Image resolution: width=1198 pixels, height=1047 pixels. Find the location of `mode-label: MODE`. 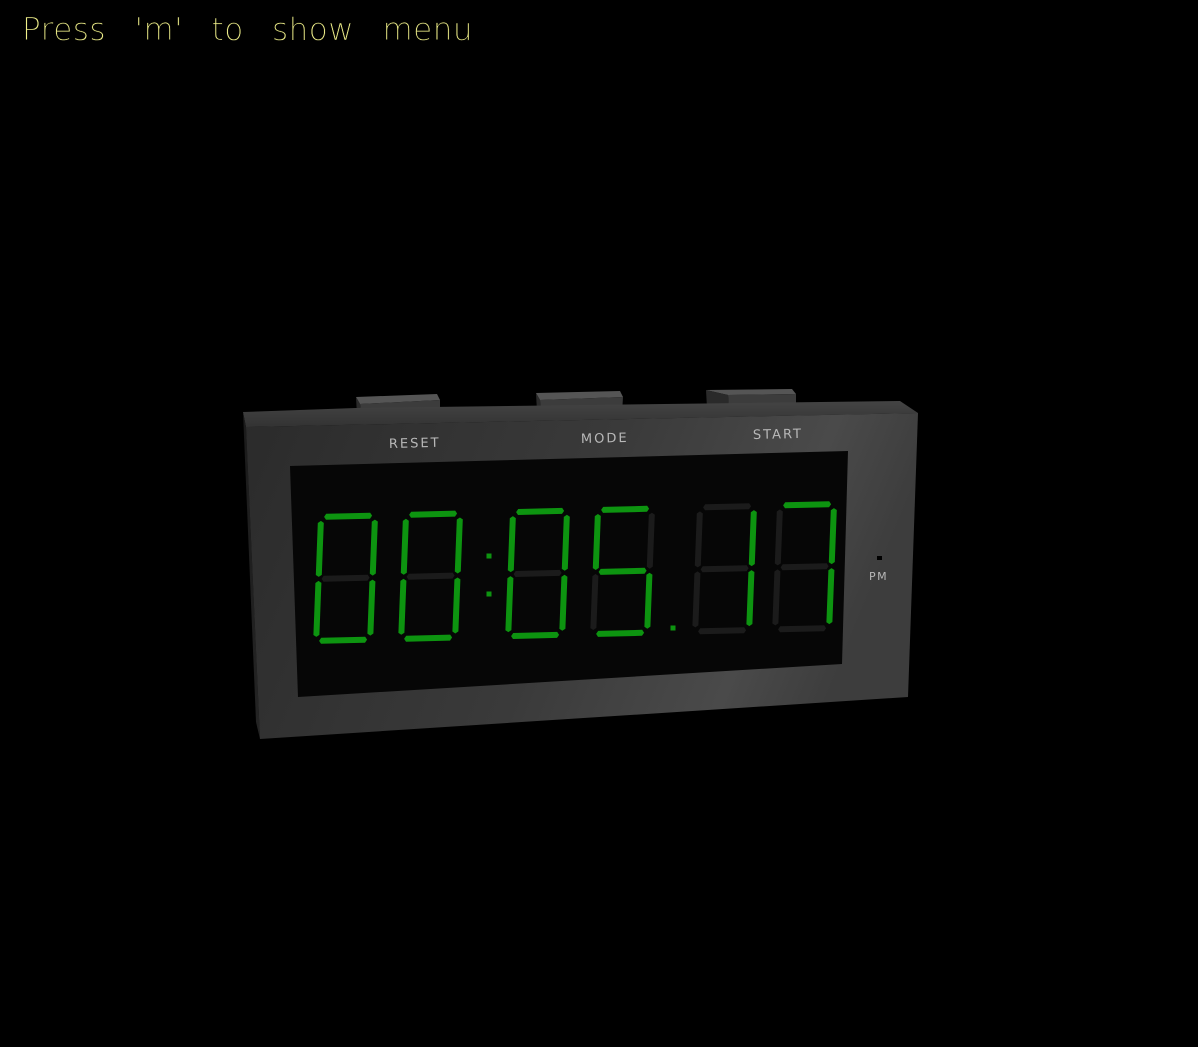

mode-label: MODE is located at coordinates (605, 439).